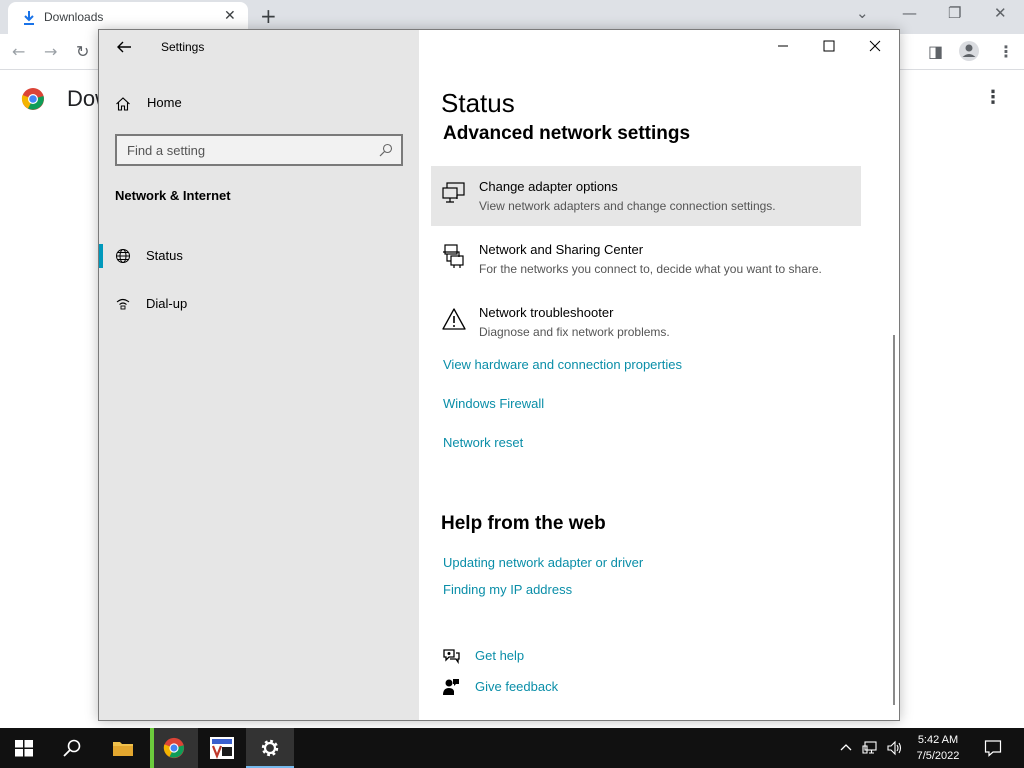 The height and width of the screenshot is (768, 1024). Describe the element at coordinates (451, 657) in the screenshot. I see `get-help-icon` at that location.